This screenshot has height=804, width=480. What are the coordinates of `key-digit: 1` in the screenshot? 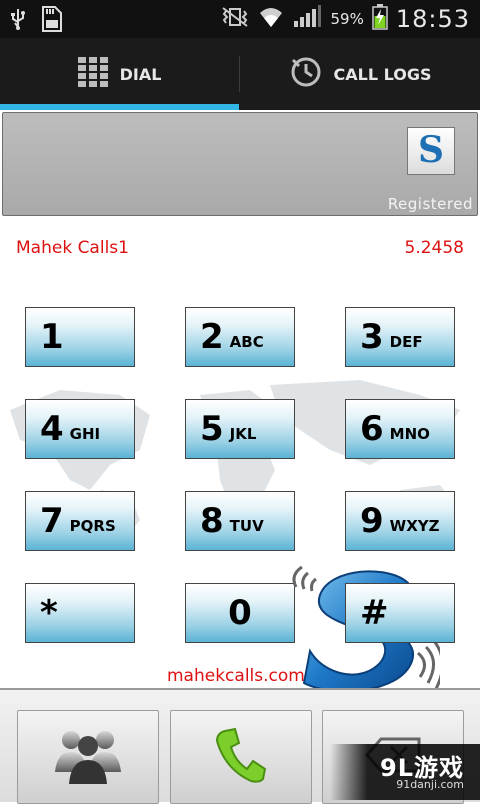 It's located at (52, 337).